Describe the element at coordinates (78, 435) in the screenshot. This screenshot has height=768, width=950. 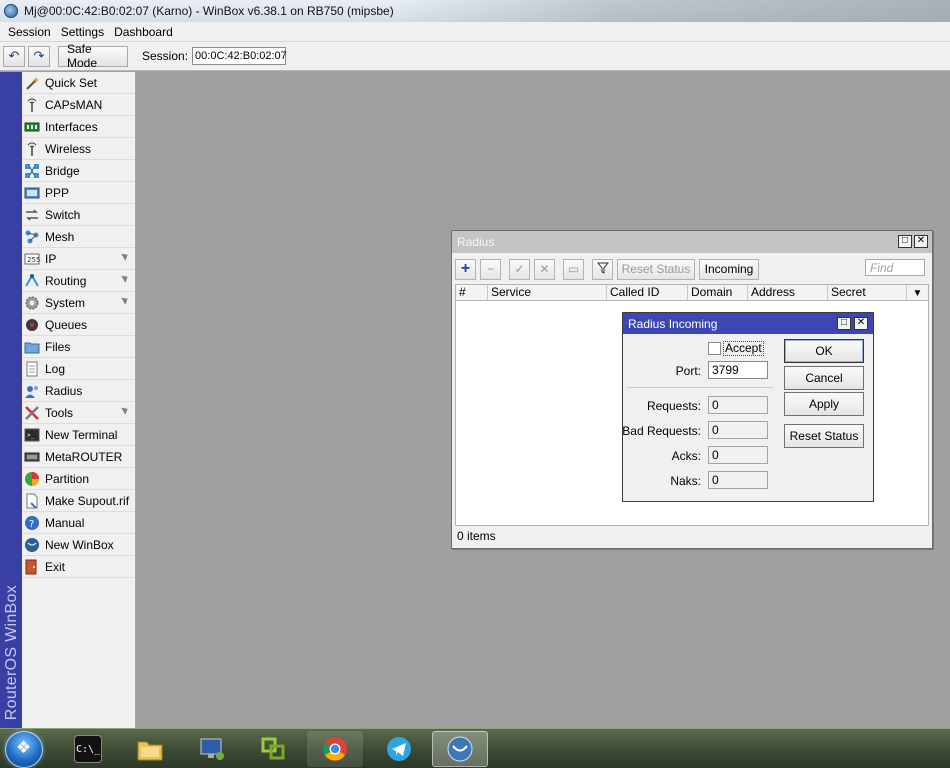
I see `sidebar-item-new-terminal: >_ New Terminal` at that location.